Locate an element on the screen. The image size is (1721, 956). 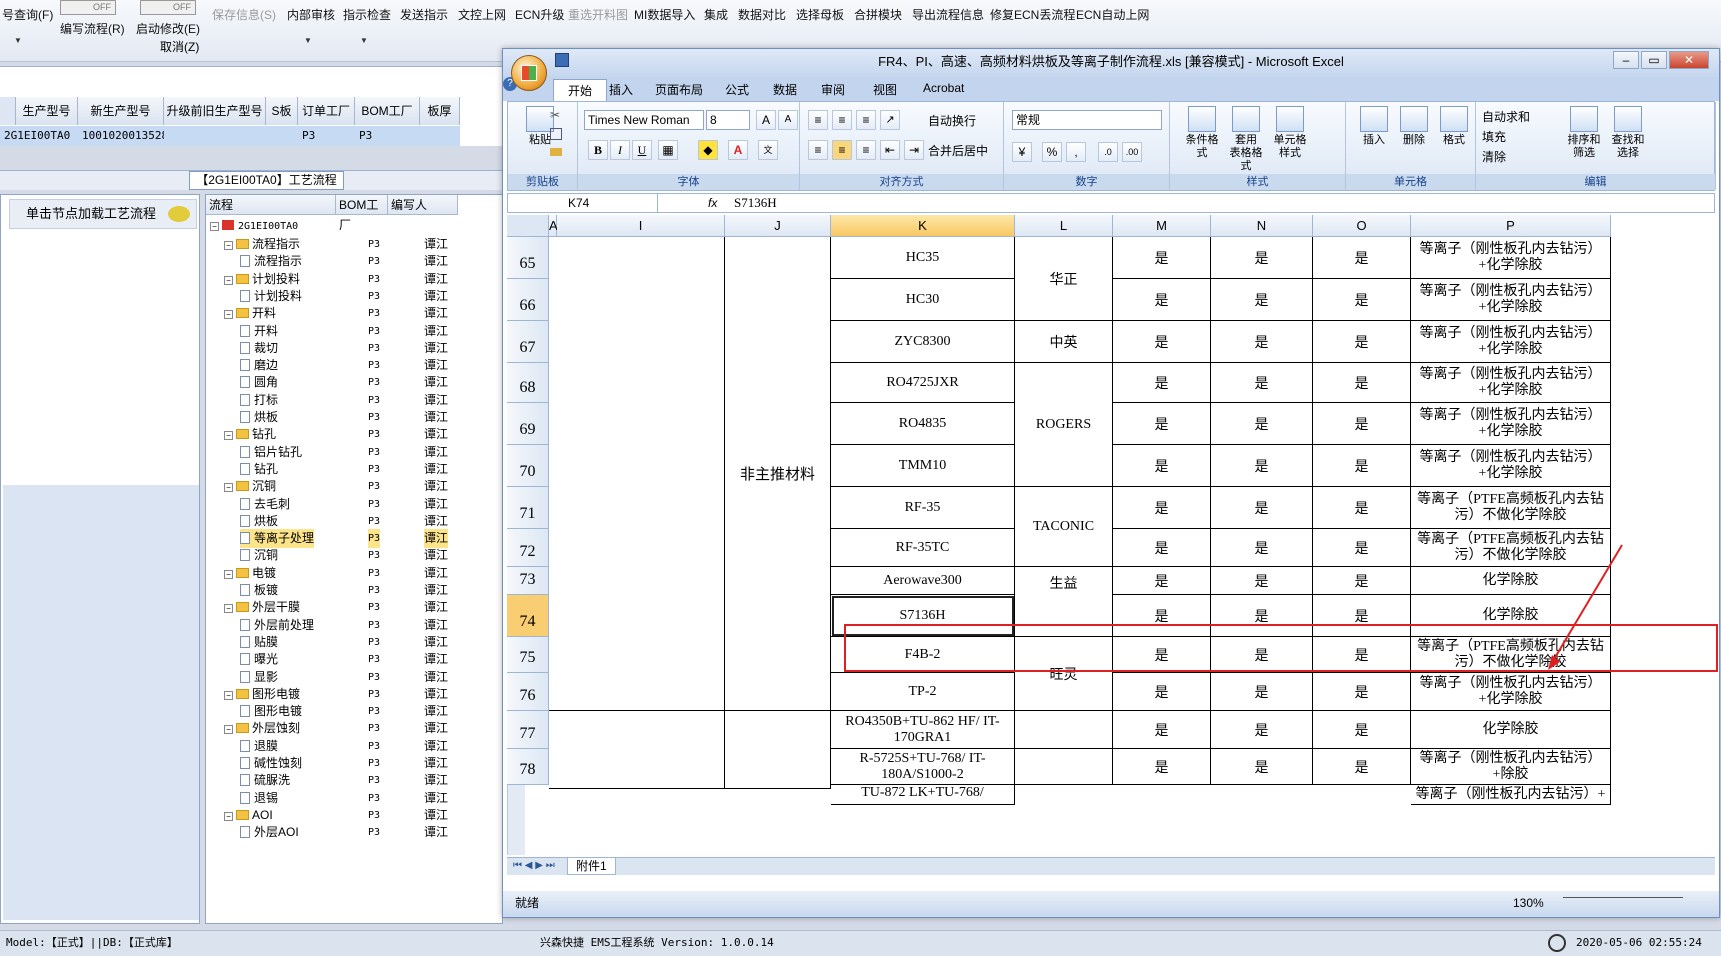
close-button: ✕ is located at coordinates (1689, 60).